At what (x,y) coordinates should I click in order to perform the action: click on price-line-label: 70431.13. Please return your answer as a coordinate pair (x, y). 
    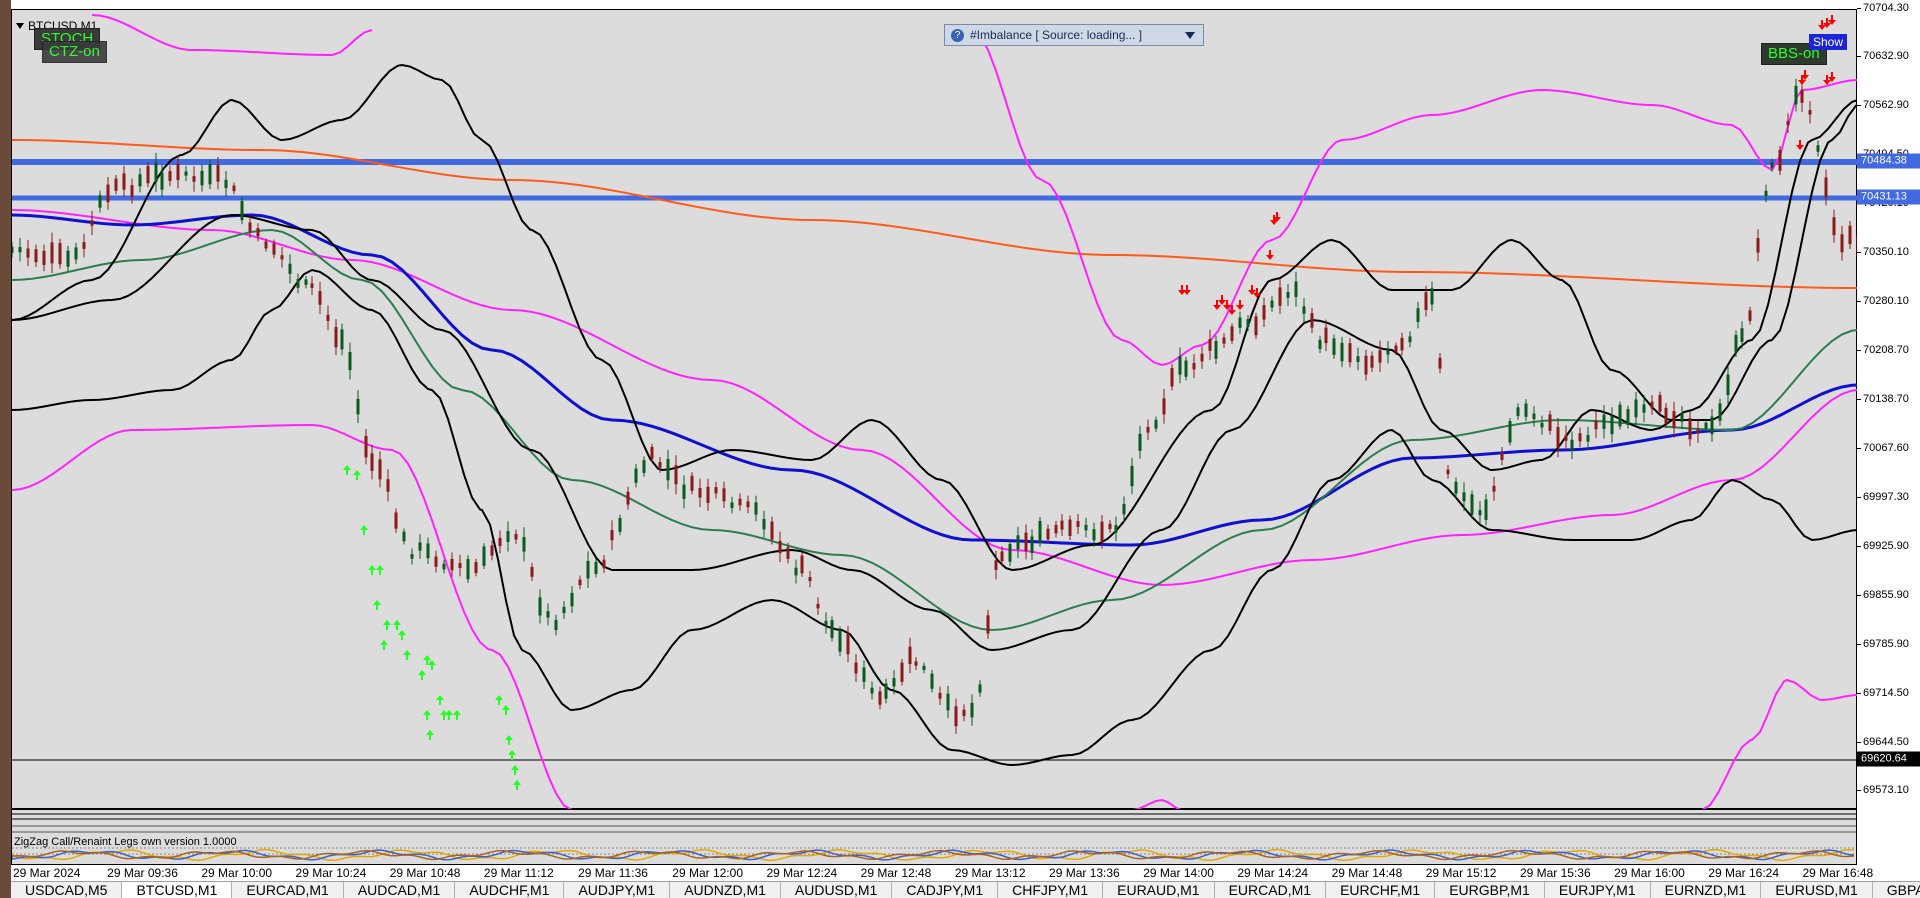
    Looking at the image, I should click on (1888, 197).